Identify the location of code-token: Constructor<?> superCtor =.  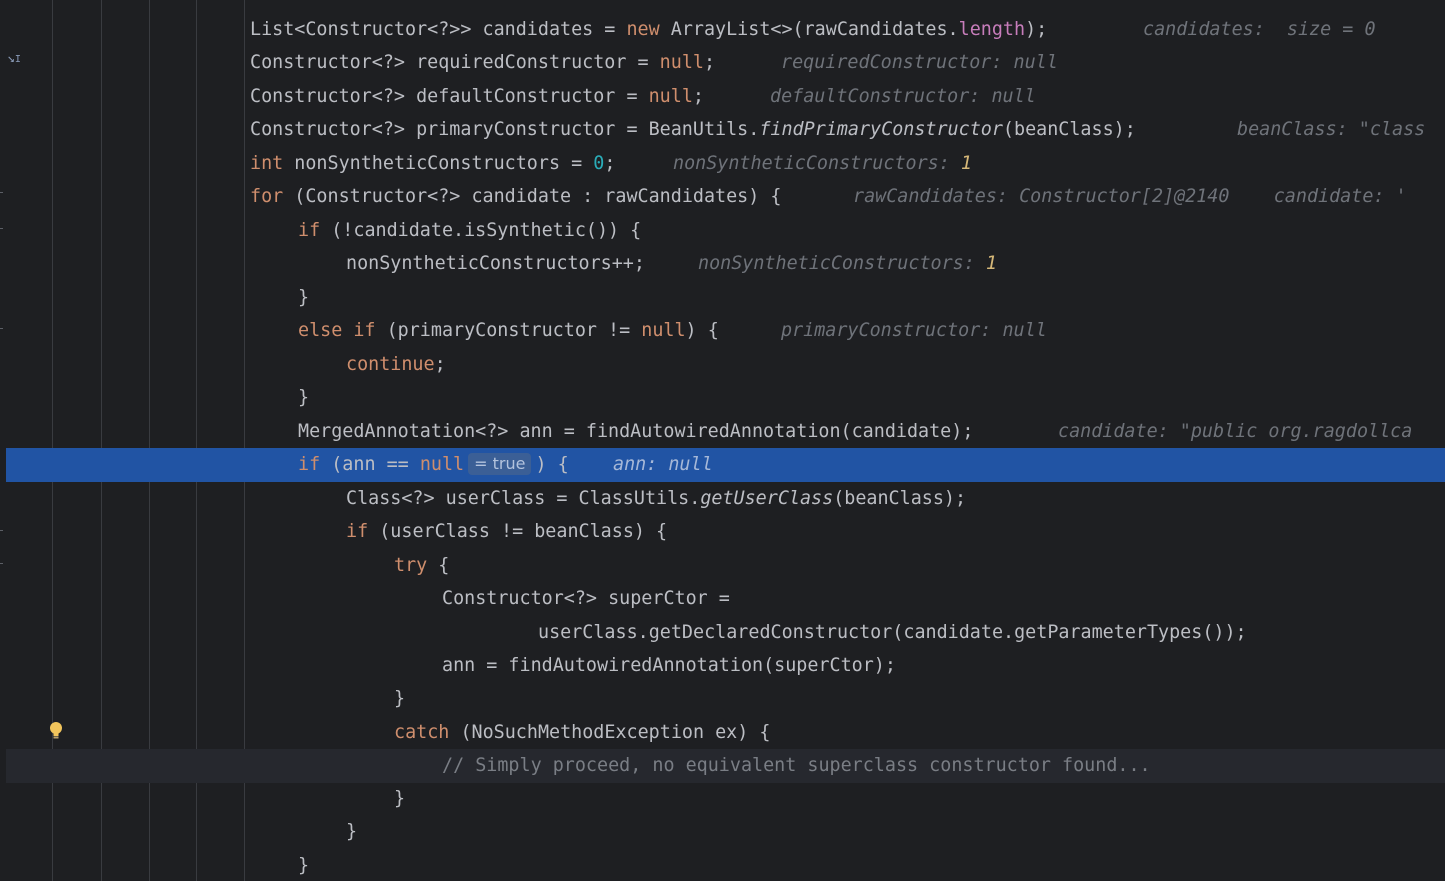
(586, 598).